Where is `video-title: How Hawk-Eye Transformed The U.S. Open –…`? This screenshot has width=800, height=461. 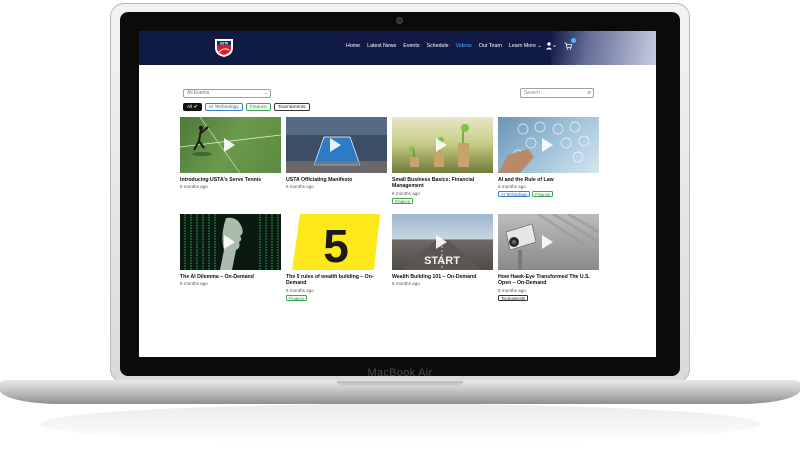
video-title: How Hawk-Eye Transformed The U.S. Open –… is located at coordinates (548, 280).